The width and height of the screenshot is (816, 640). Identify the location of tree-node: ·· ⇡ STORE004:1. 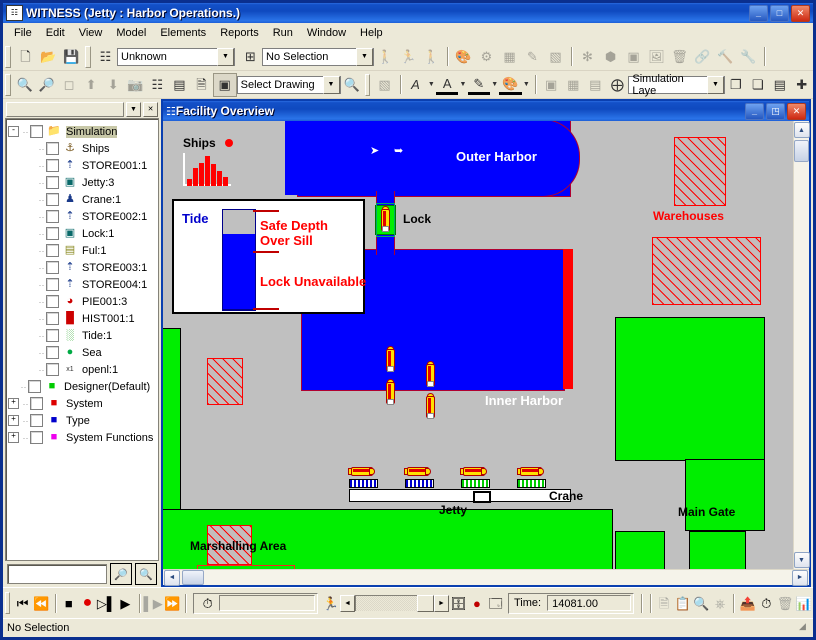
(83, 284).